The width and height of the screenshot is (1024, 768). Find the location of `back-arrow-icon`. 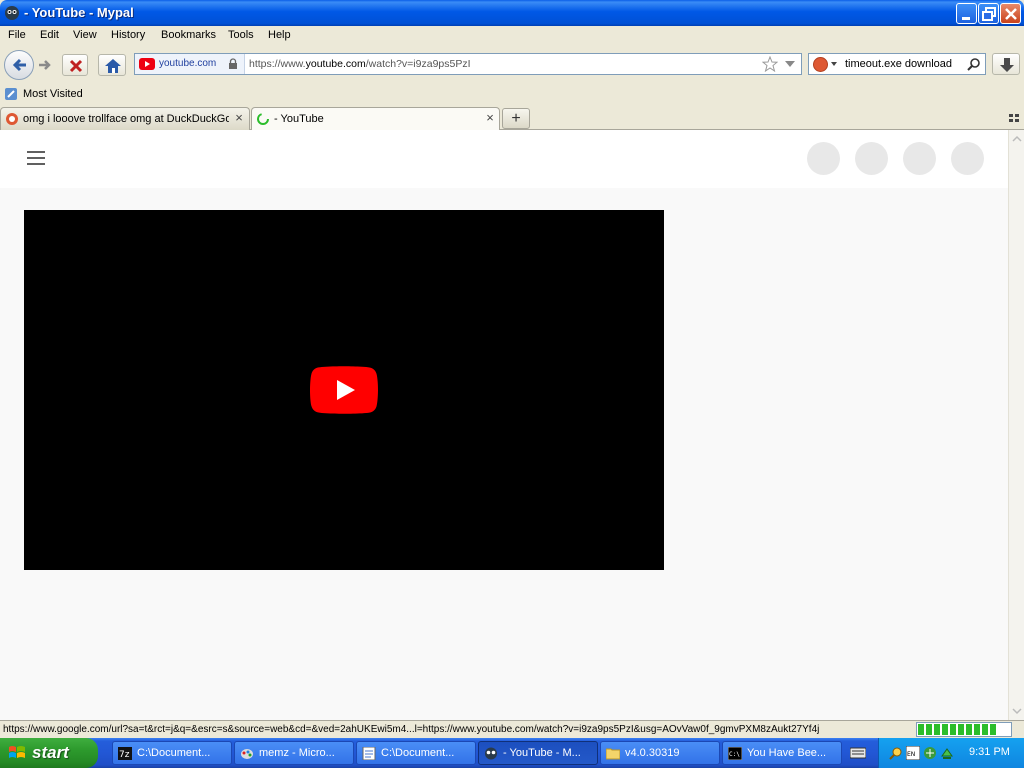

back-arrow-icon is located at coordinates (19, 65).